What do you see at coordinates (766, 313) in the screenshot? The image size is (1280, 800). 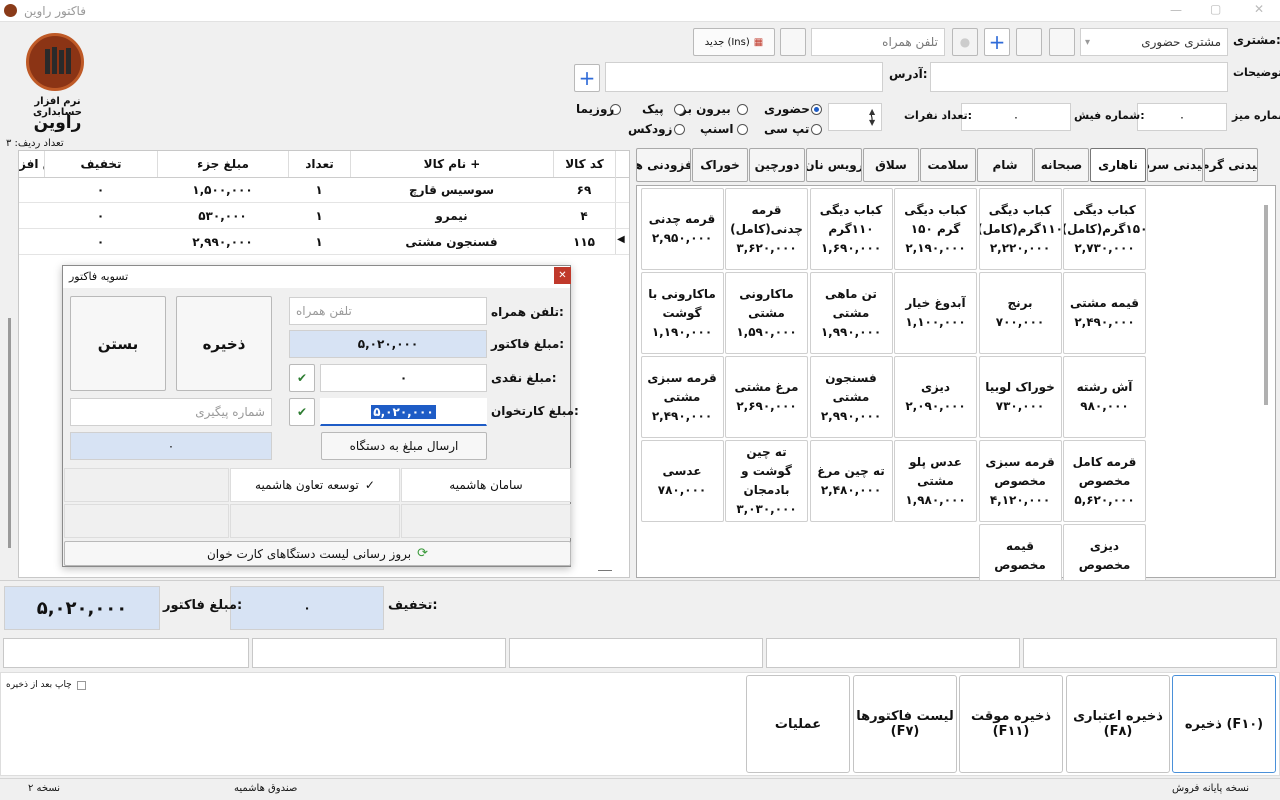 I see `product-tile: ماکارونی مشتی ۱,۵۹۰,۰۰۰` at bounding box center [766, 313].